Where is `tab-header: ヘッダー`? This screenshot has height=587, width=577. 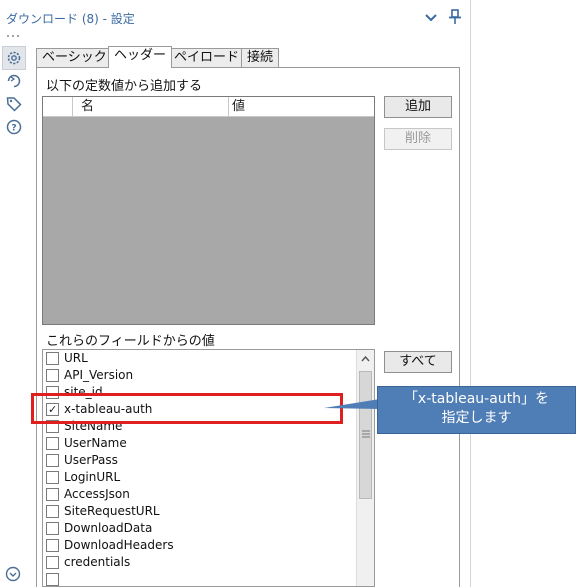
tab-header: ヘッダー is located at coordinates (140, 57).